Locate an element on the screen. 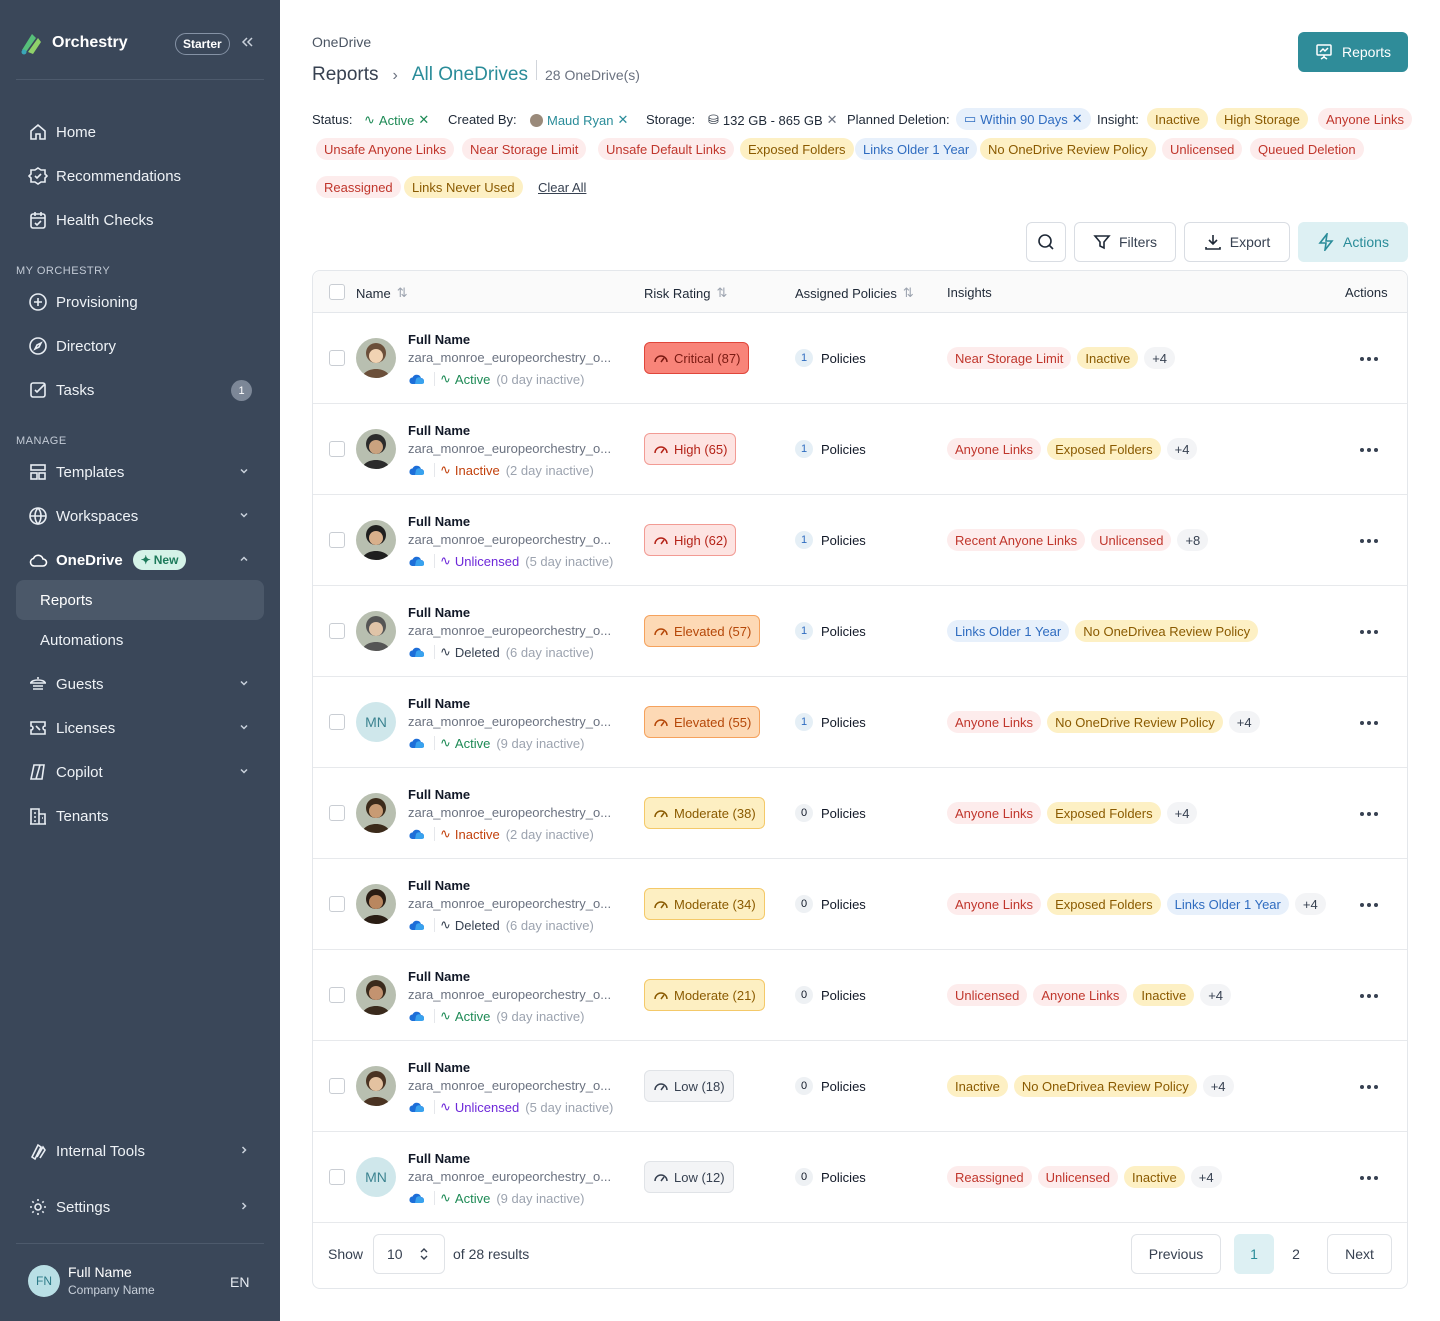 This screenshot has width=1440, height=1321. collapse-sidebar-icon is located at coordinates (247, 42).